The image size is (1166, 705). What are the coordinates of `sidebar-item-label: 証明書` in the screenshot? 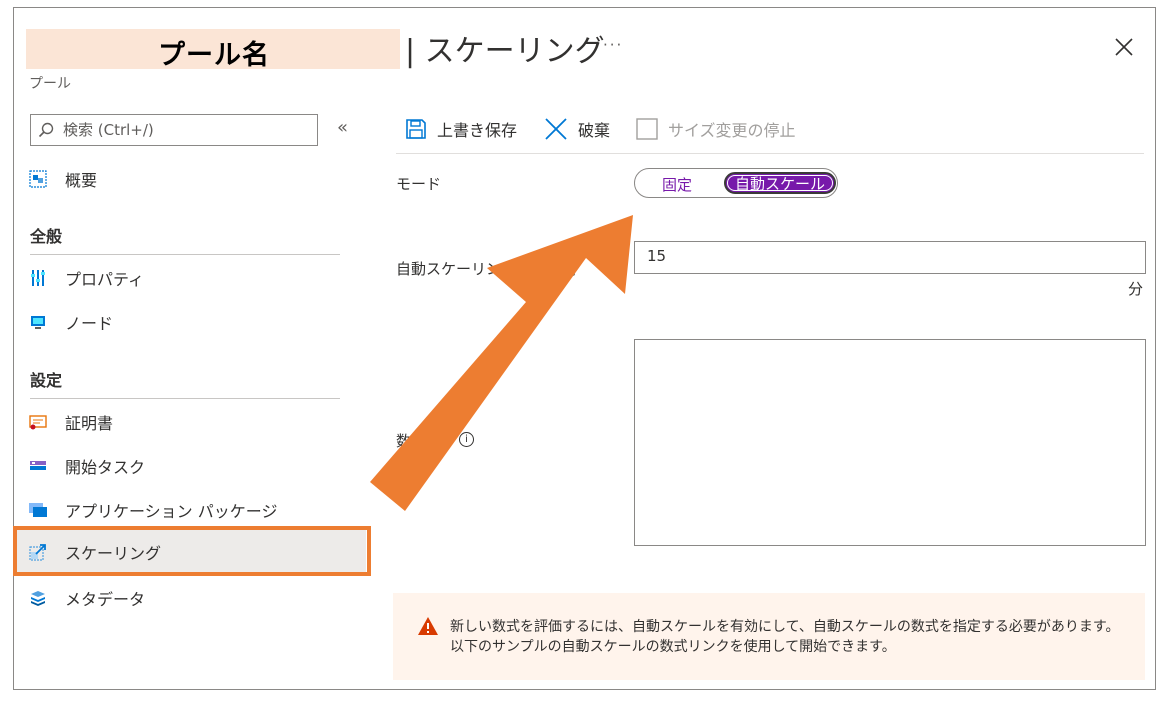 It's located at (89, 423).